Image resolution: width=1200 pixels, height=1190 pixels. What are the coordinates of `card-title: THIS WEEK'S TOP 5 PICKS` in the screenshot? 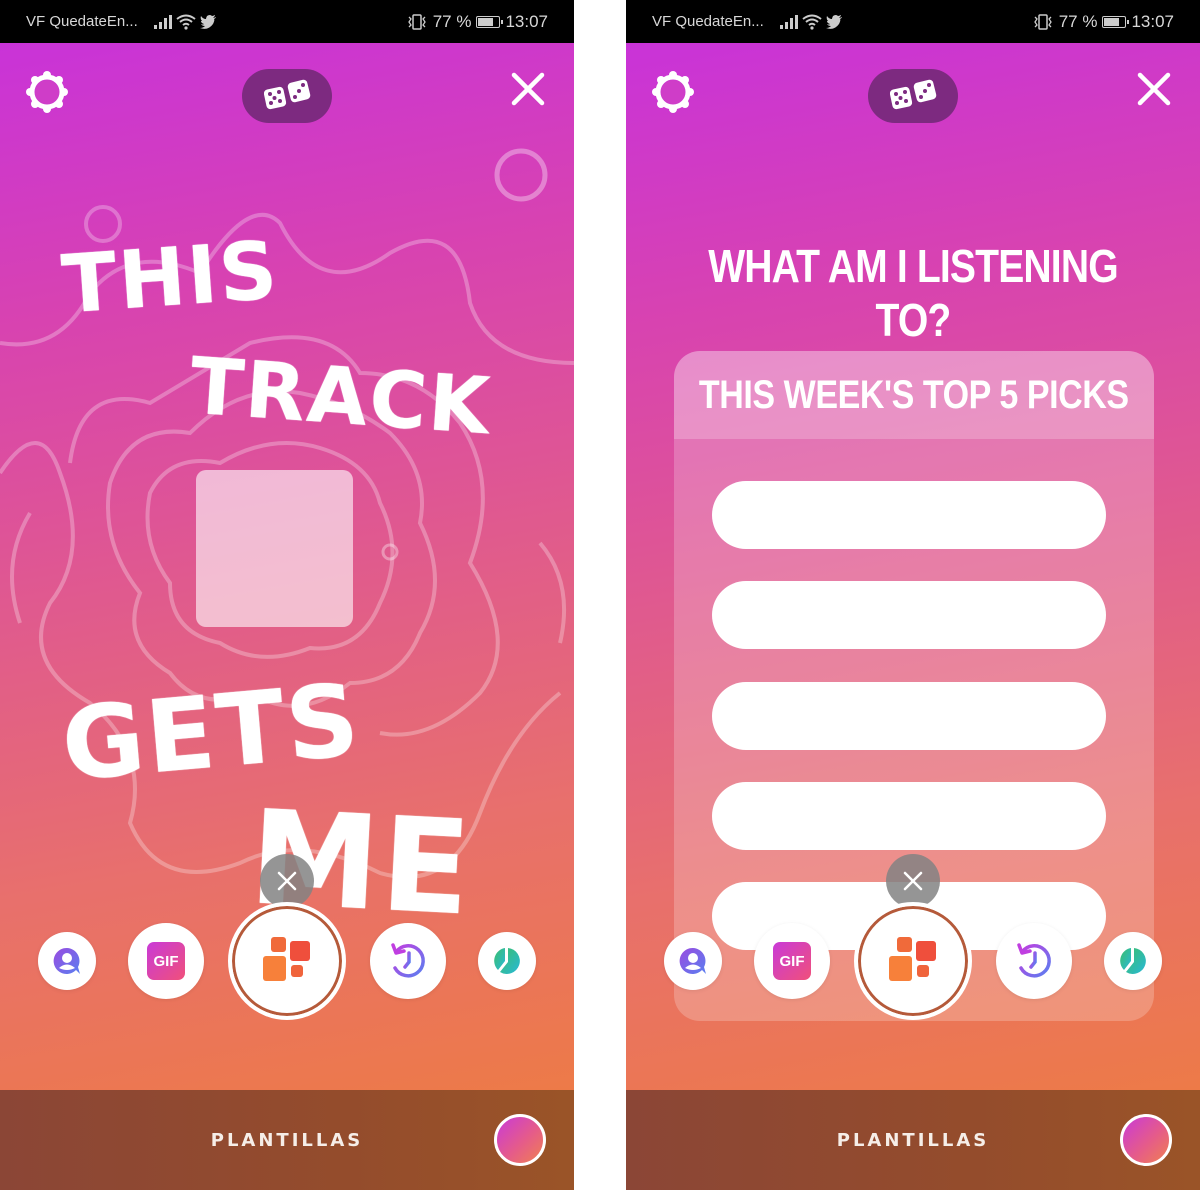 It's located at (914, 395).